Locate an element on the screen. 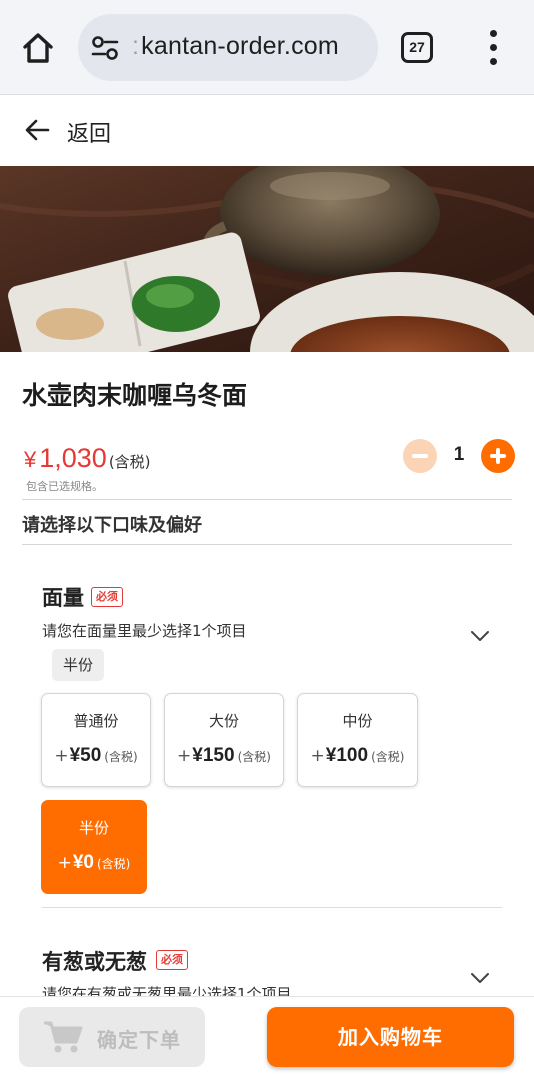  selected-option-chip: 半份 is located at coordinates (78, 665).